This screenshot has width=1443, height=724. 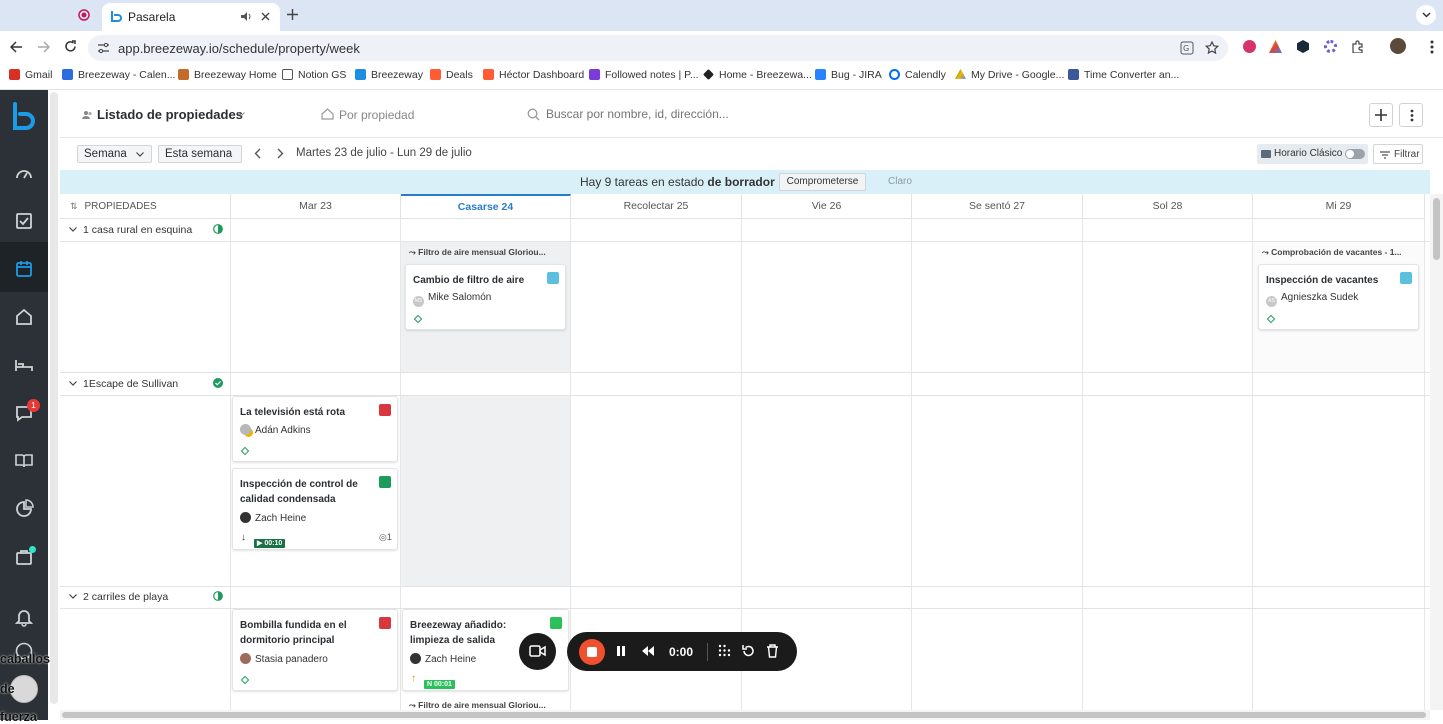 I want to click on bookmark-jira: Bug - JIRA, so click(x=848, y=75).